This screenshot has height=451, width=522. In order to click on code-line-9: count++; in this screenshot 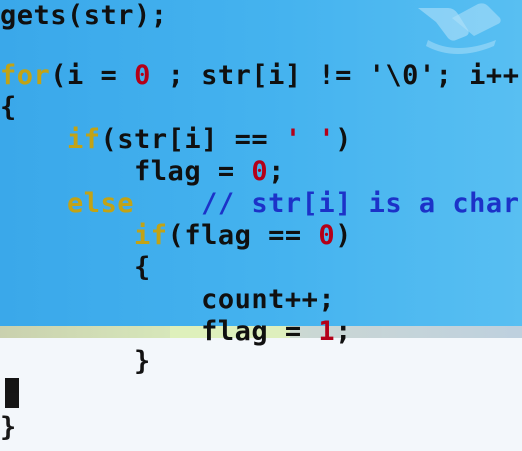, I will do `click(167, 300)`.